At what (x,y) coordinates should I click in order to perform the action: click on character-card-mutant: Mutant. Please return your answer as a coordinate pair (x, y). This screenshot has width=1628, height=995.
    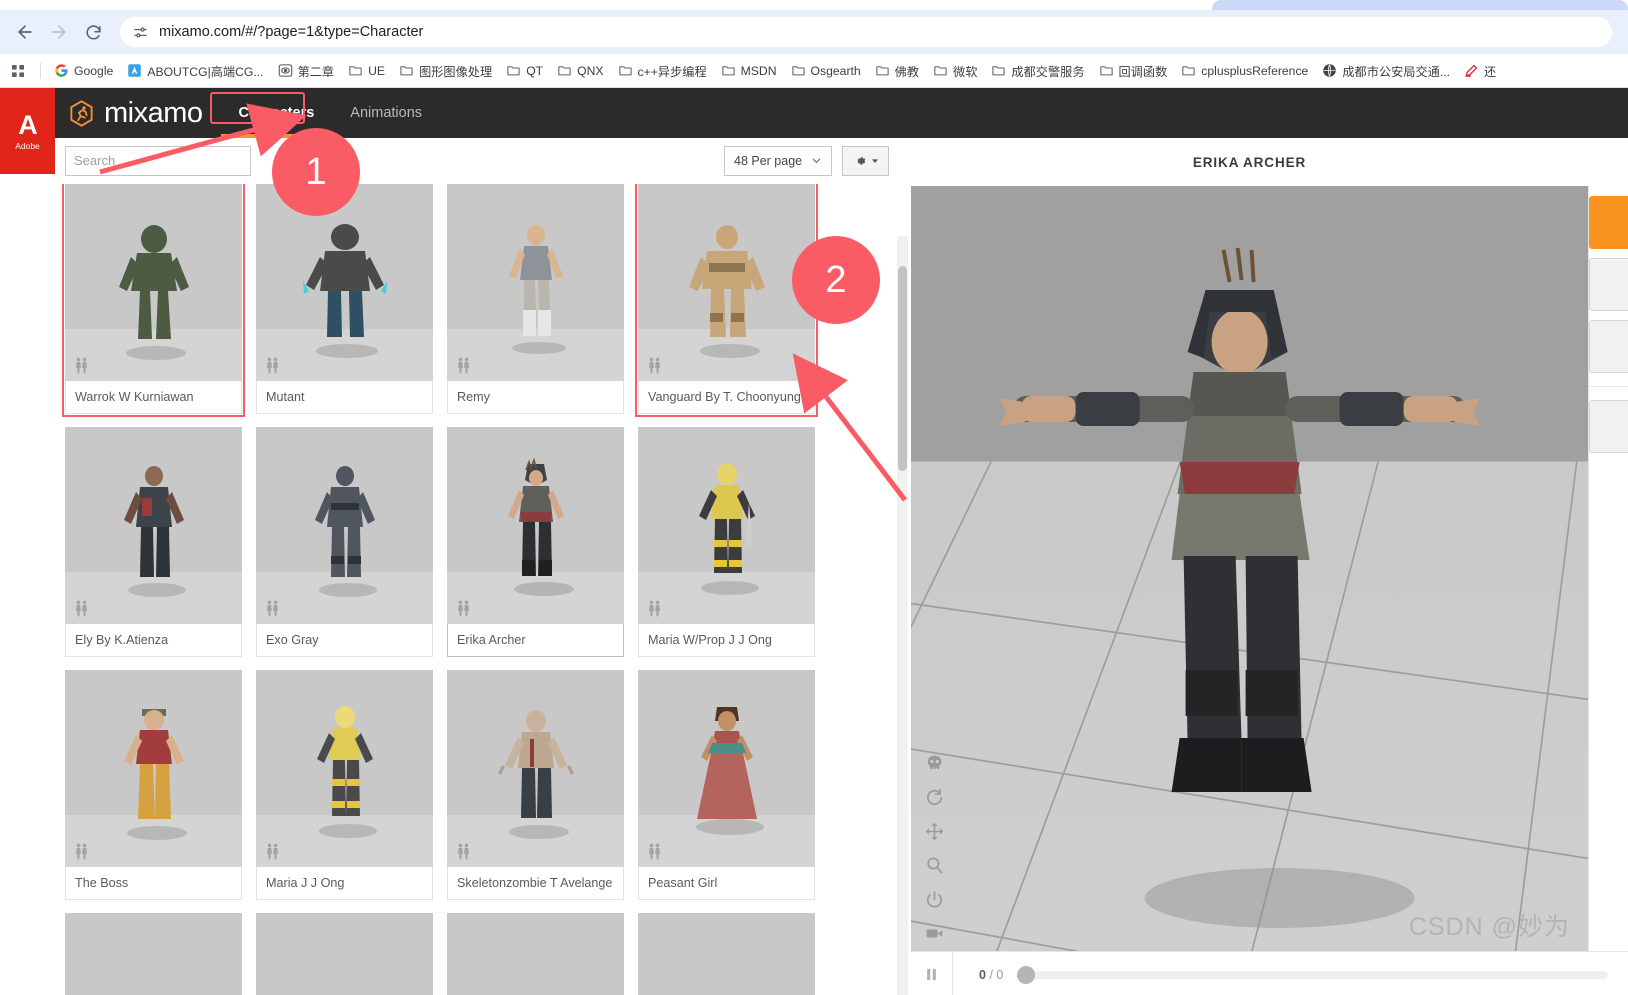
    Looking at the image, I should click on (344, 298).